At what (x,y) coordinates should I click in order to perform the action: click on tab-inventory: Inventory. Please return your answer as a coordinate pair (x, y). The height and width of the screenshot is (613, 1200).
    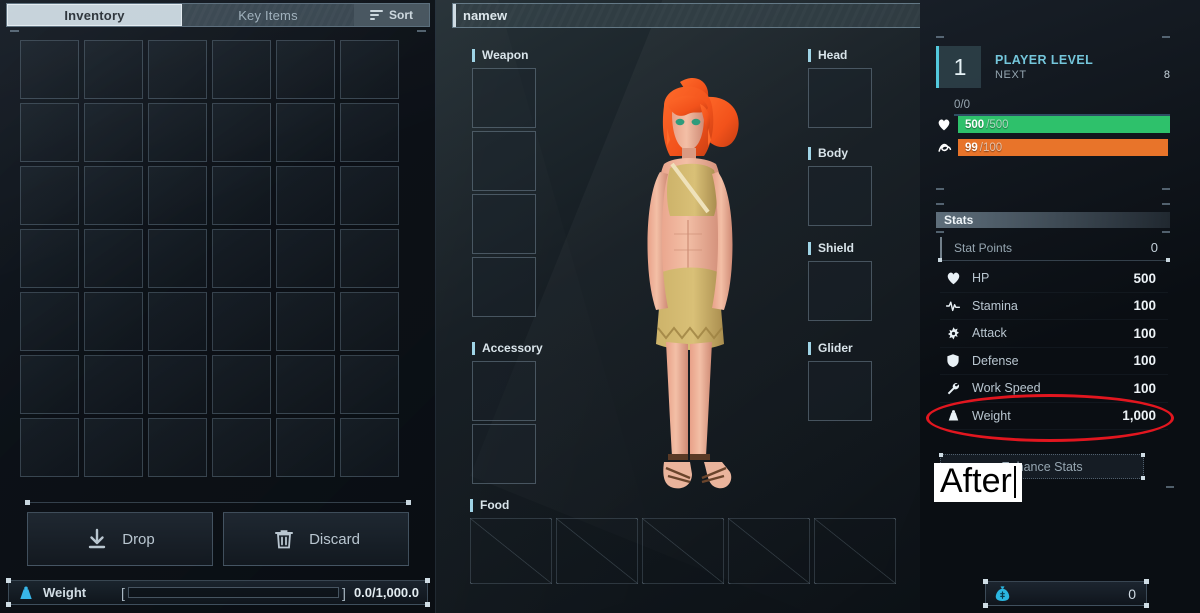
    Looking at the image, I should click on (94, 15).